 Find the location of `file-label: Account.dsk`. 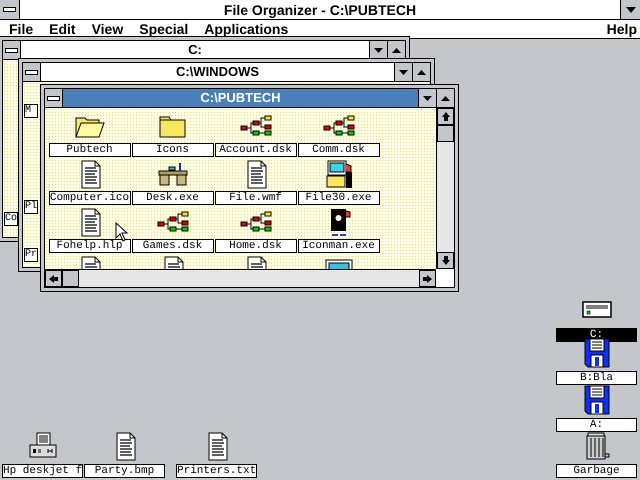

file-label: Account.dsk is located at coordinates (255, 150).